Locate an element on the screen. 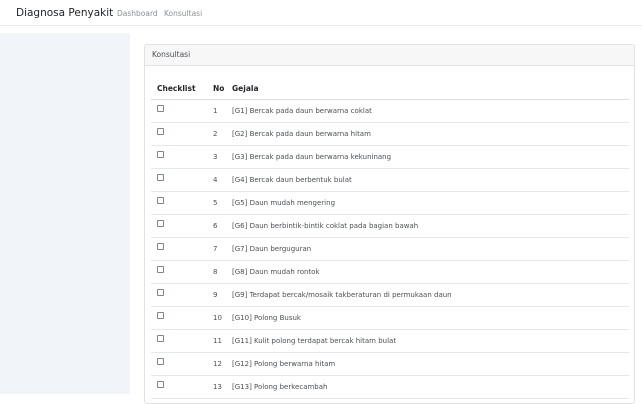  header-no: No is located at coordinates (220, 89).